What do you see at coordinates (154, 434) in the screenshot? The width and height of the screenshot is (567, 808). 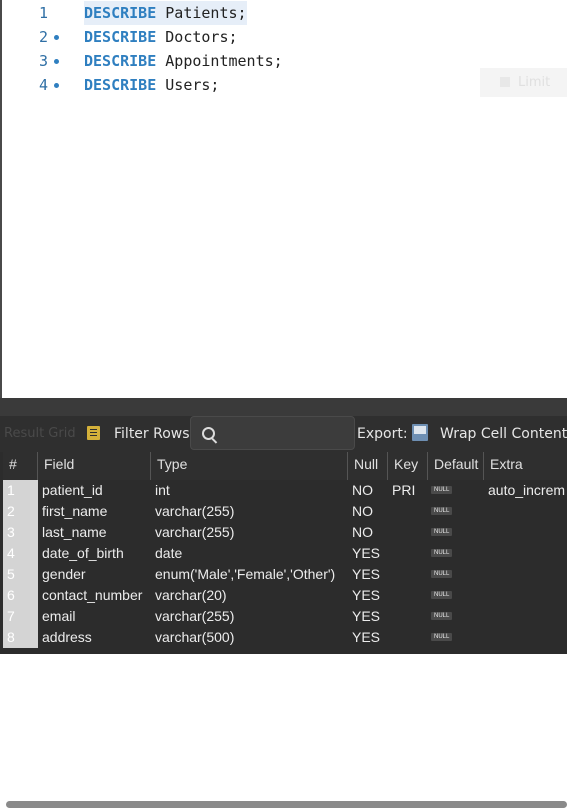 I see `filter-rows-label: Filter Rows:` at bounding box center [154, 434].